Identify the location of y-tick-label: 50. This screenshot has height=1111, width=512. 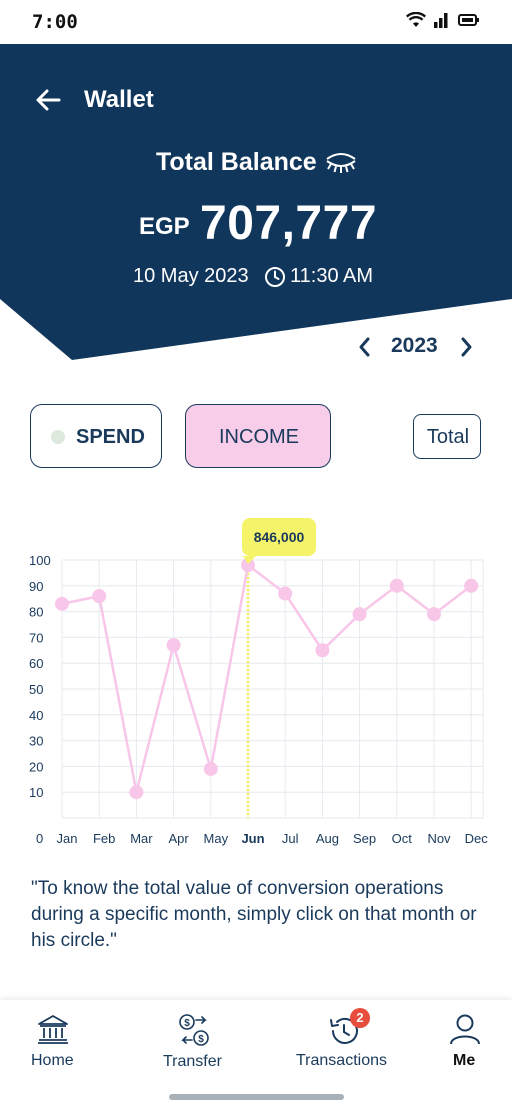
(36, 689).